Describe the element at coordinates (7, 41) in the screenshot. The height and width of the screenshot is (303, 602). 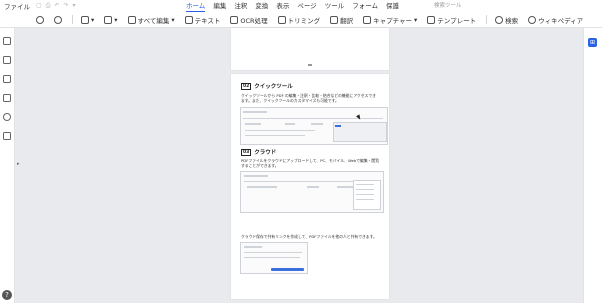
I see `thumbnails-icon` at that location.